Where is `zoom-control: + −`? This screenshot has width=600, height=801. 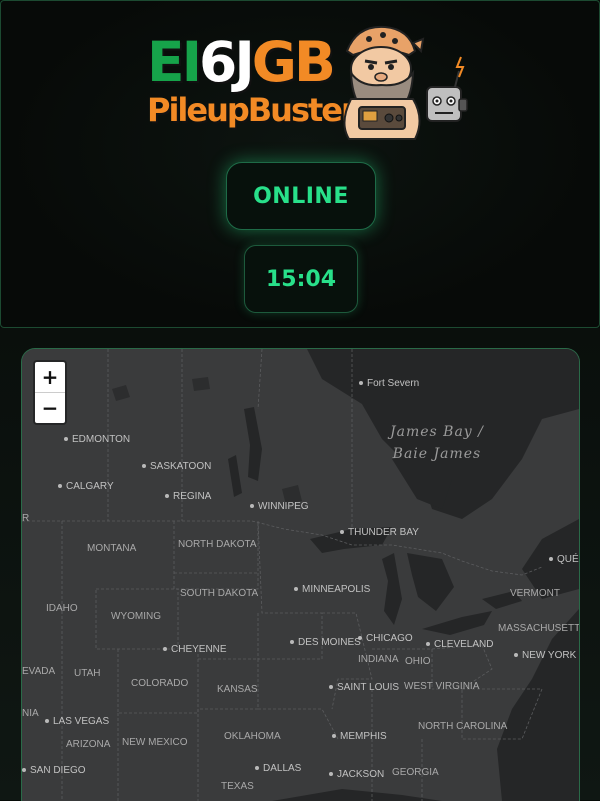 zoom-control: + − is located at coordinates (50, 392).